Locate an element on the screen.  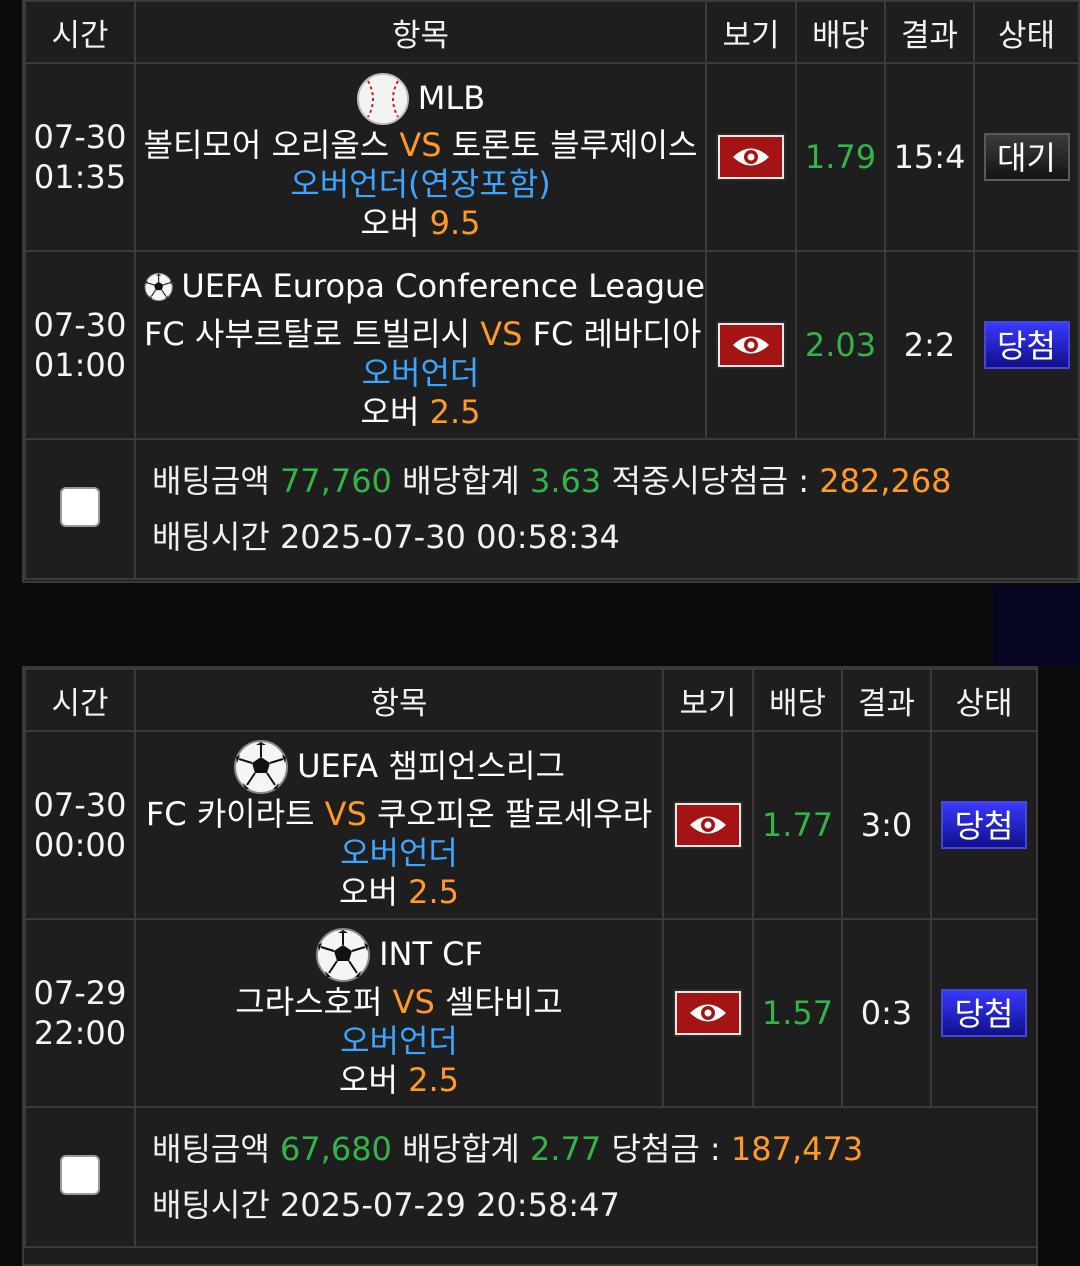
result-cell: 15:4 is located at coordinates (929, 157).